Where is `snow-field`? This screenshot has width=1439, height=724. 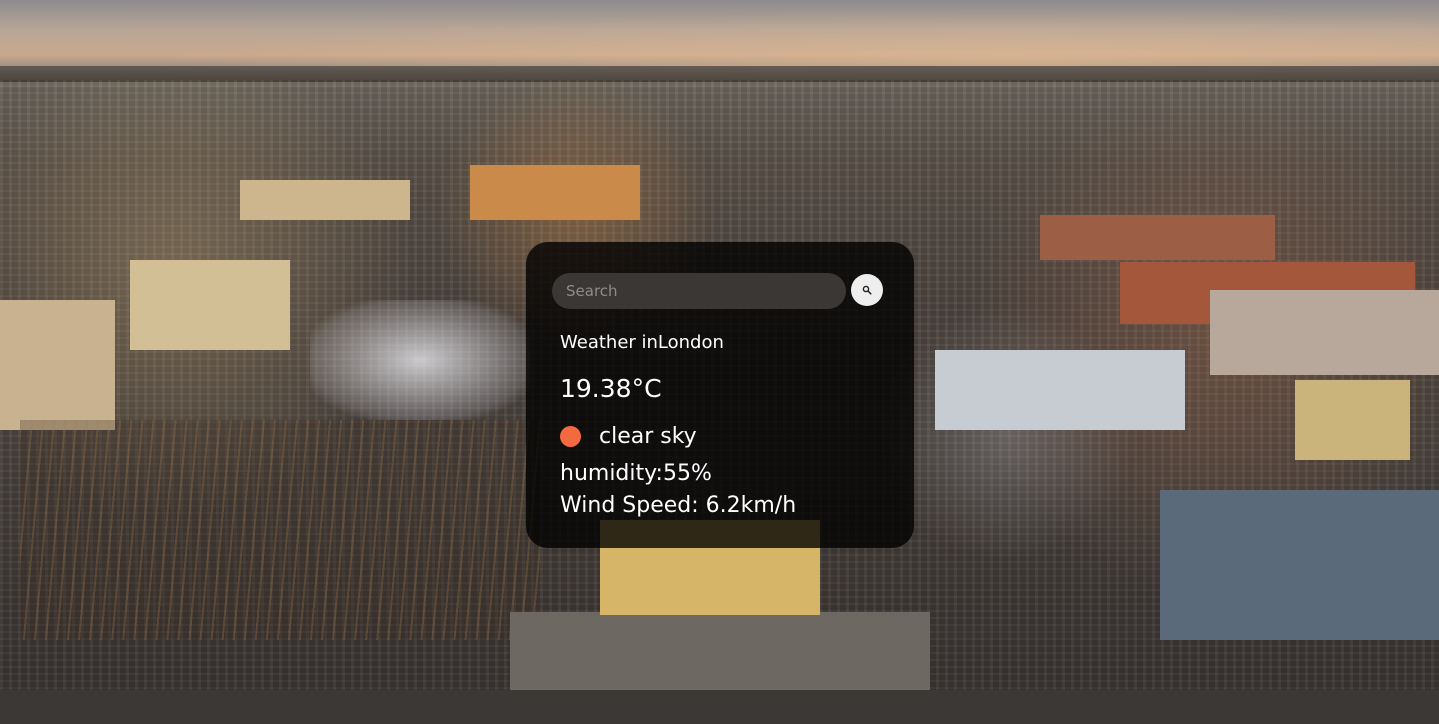 snow-field is located at coordinates (420, 360).